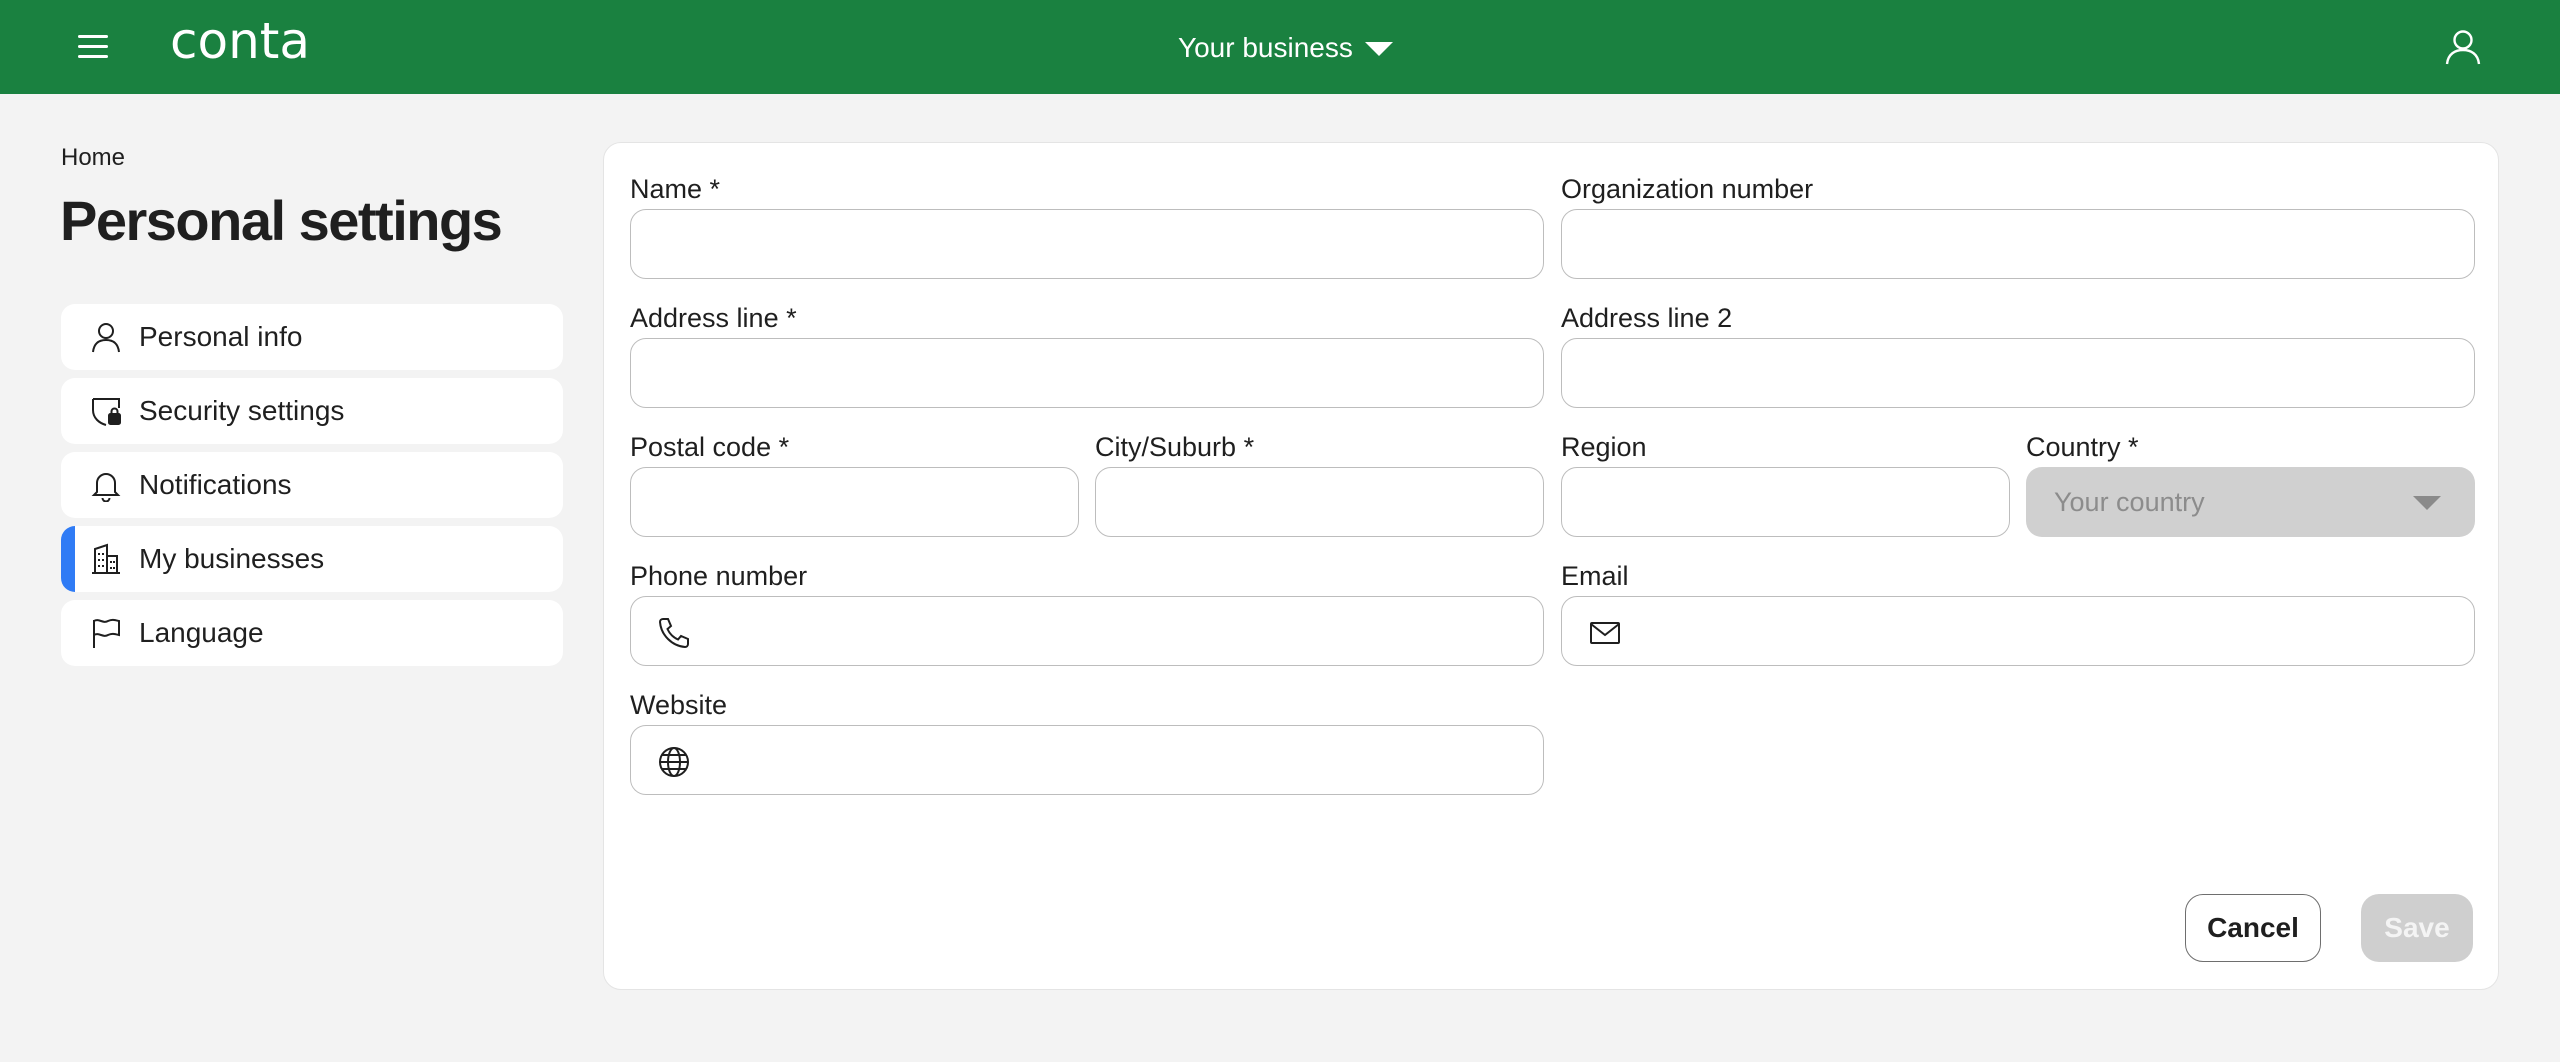  I want to click on sidebar-item-my-businesses: My businesses, so click(312, 559).